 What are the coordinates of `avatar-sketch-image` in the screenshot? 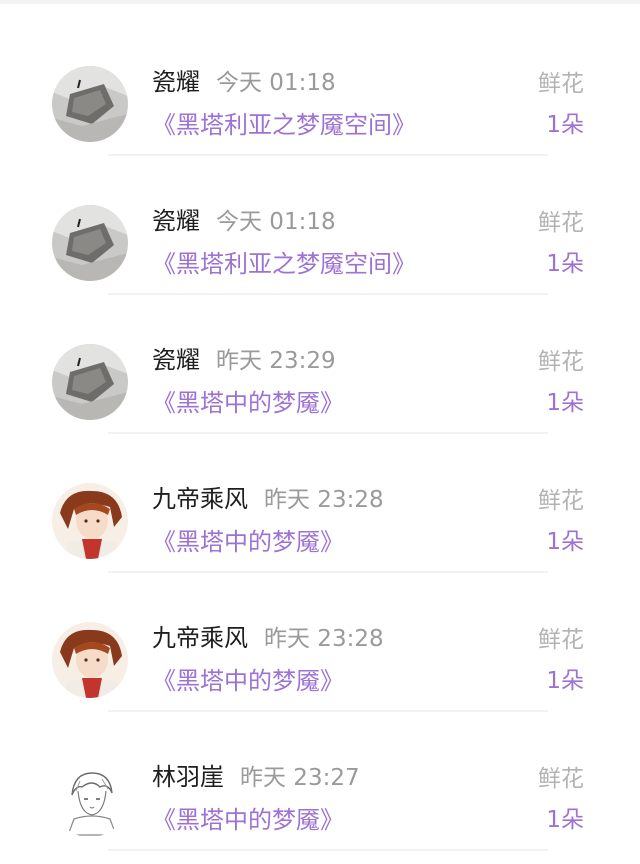 It's located at (90, 799).